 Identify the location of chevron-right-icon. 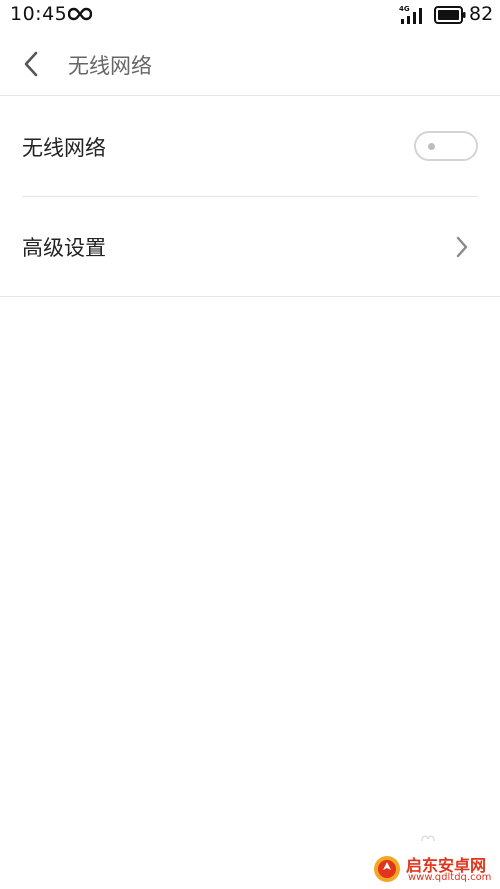
(462, 247).